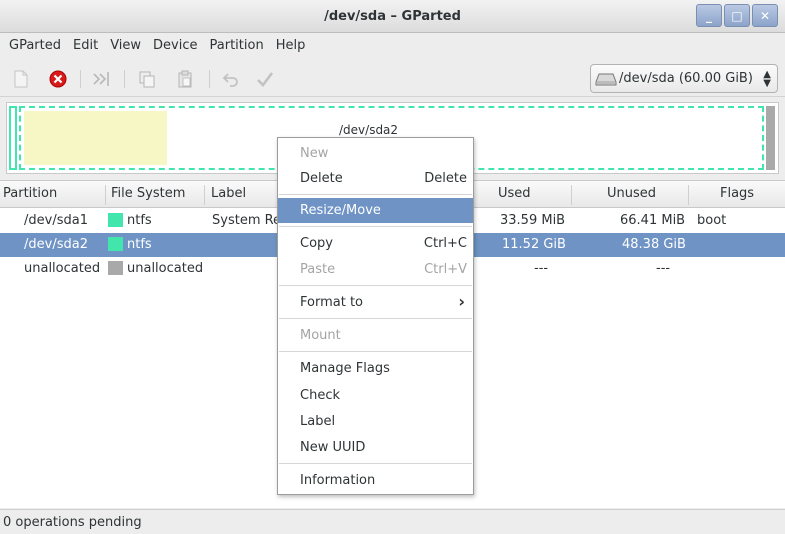 The image size is (785, 534). I want to click on menu-item-label: Check, so click(320, 395).